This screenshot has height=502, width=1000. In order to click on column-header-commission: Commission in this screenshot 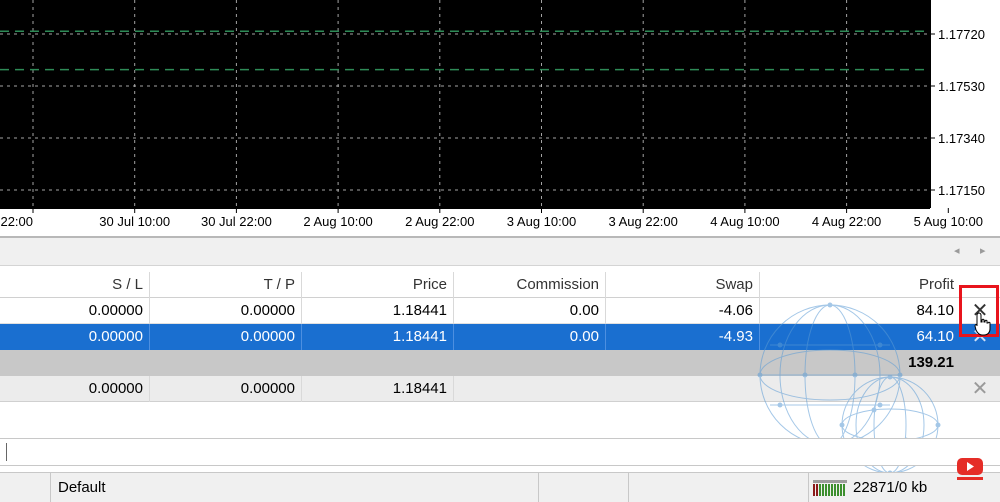, I will do `click(530, 285)`.